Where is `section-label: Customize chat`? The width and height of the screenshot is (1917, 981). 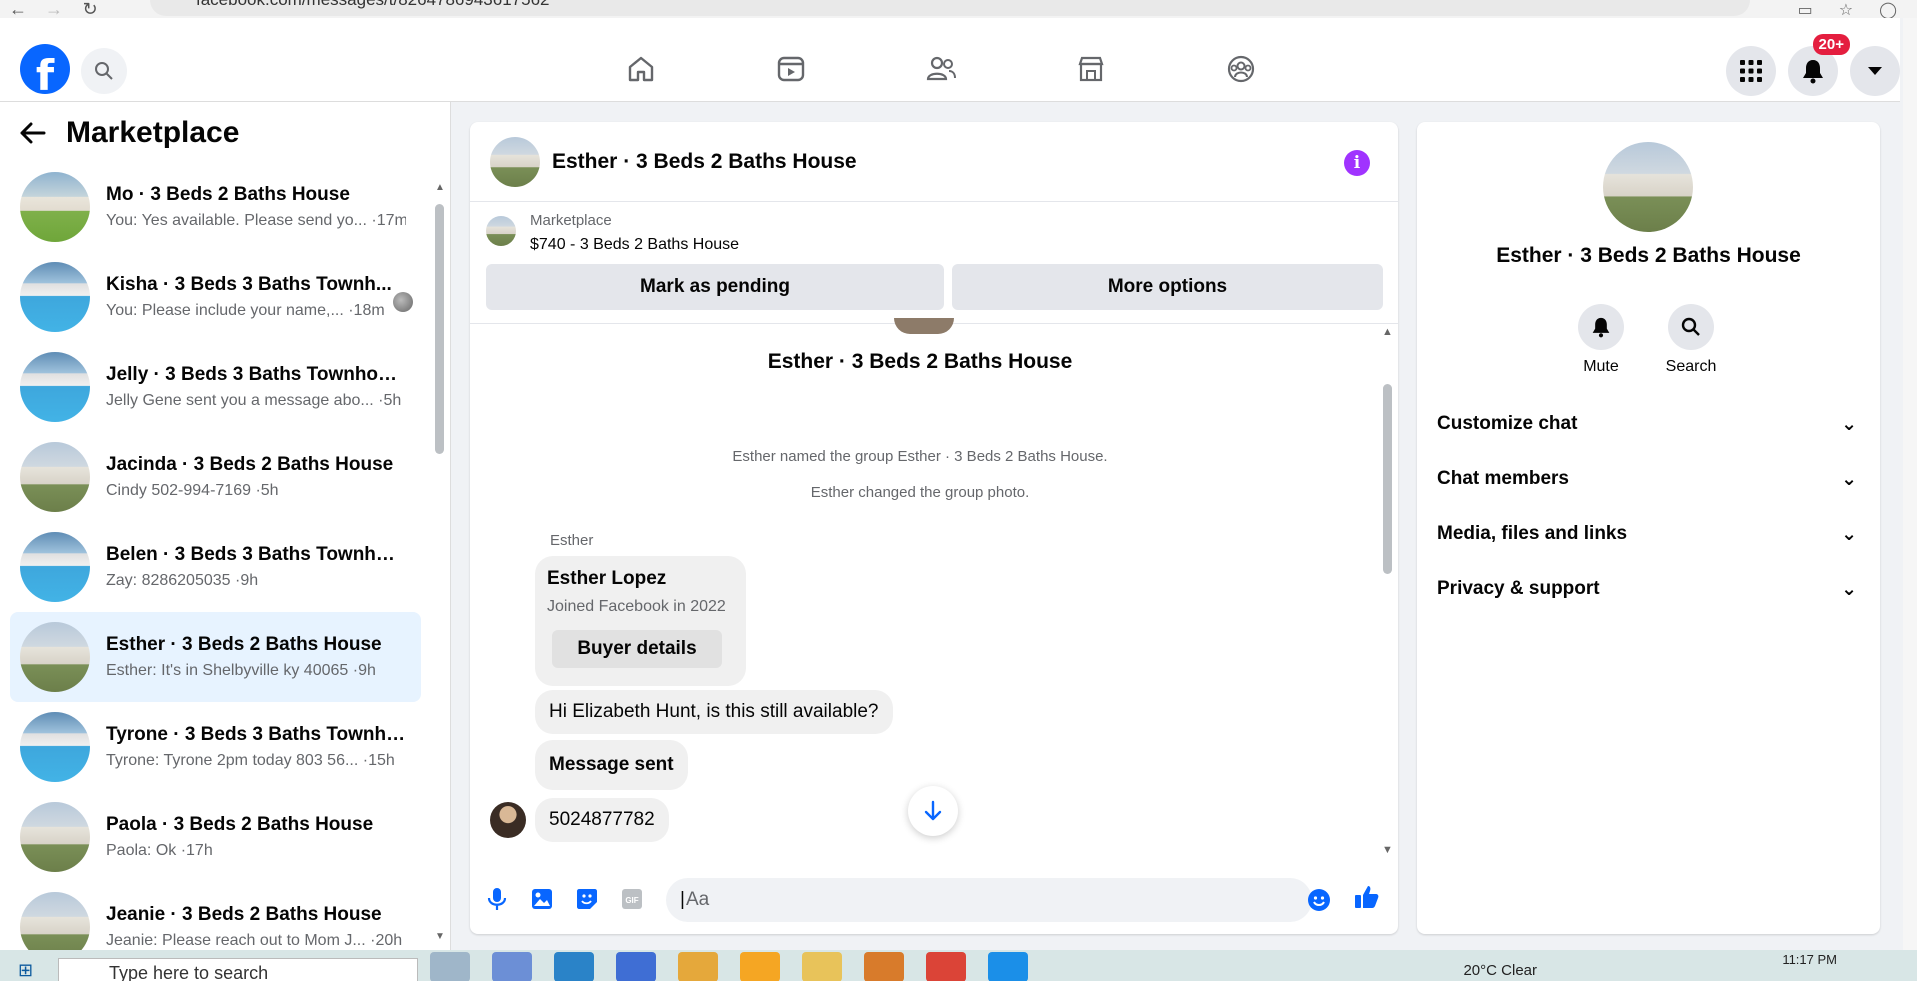 section-label: Customize chat is located at coordinates (1507, 423).